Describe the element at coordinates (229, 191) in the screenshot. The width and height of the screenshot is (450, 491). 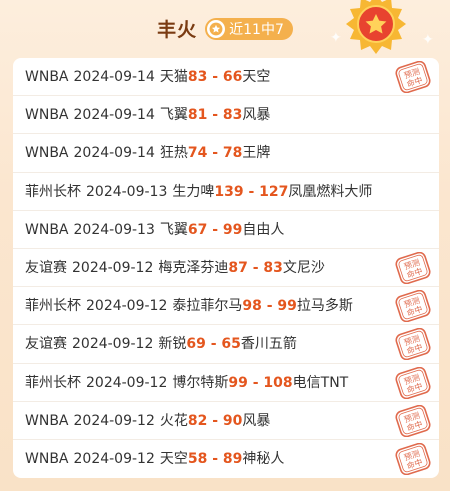
I see `home-score: 139` at that location.